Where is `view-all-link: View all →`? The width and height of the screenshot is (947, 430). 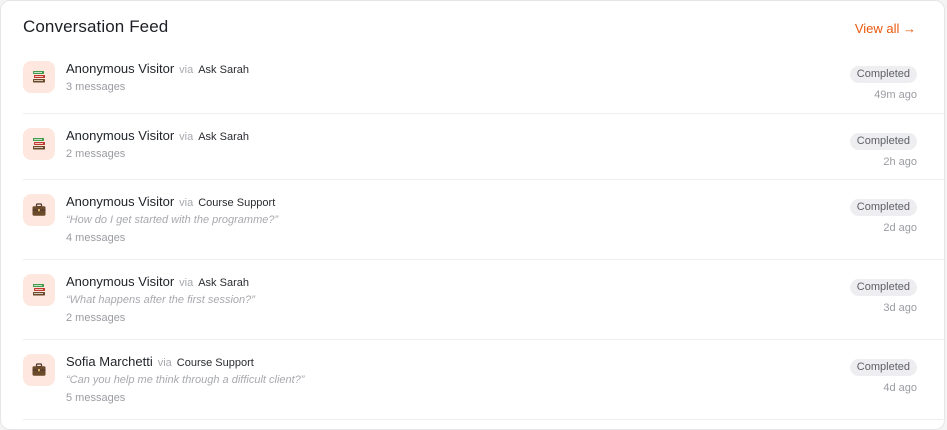 view-all-link: View all → is located at coordinates (885, 28).